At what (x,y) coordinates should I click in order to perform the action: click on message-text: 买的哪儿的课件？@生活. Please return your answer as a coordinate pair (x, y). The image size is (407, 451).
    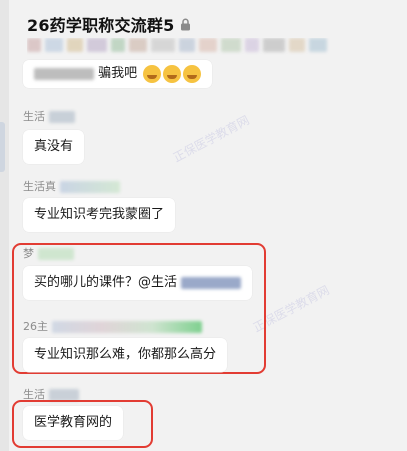
    Looking at the image, I should click on (106, 282).